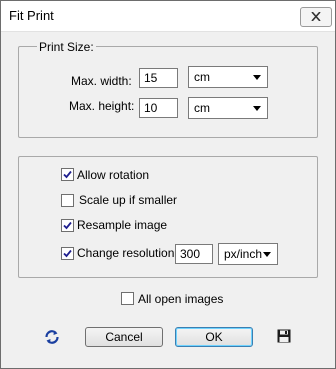 The width and height of the screenshot is (336, 369). I want to click on max-height-unit-select: cm, so click(228, 108).